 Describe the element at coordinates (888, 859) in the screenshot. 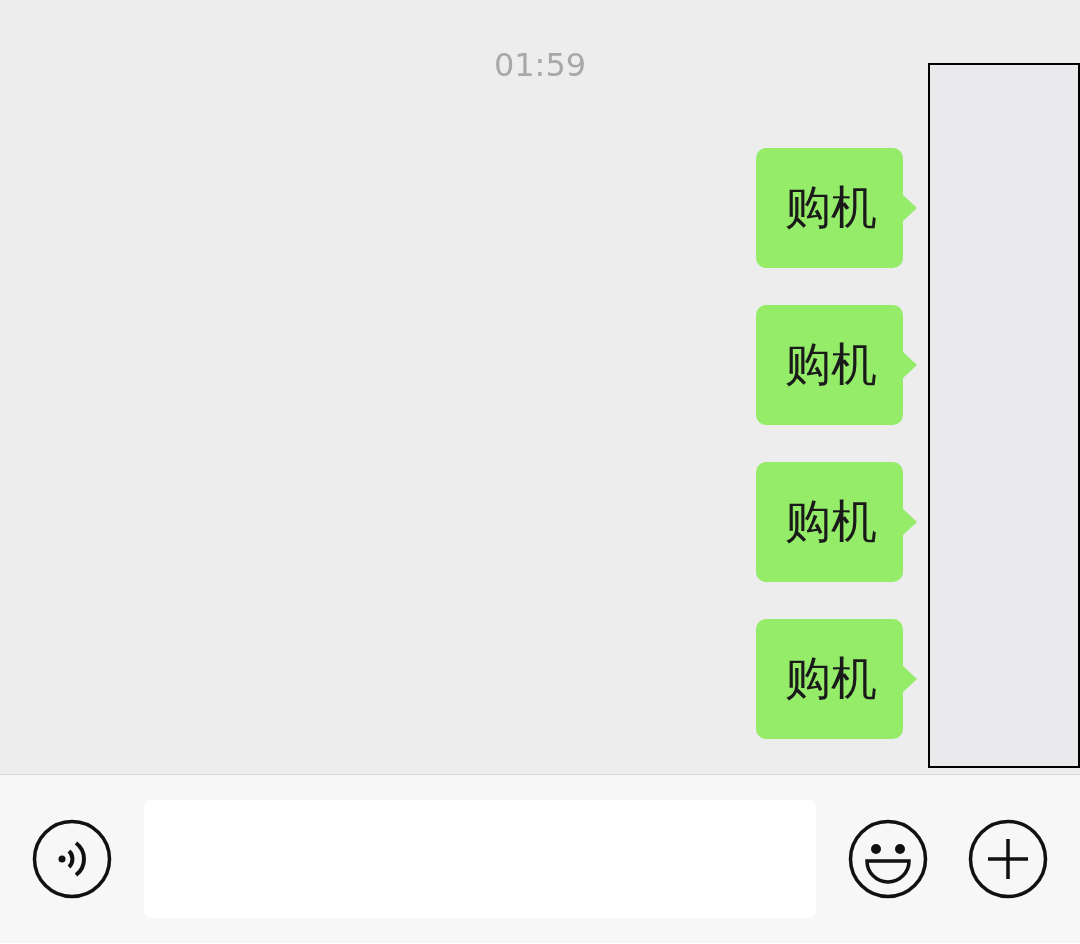

I see `emoji-icon` at that location.